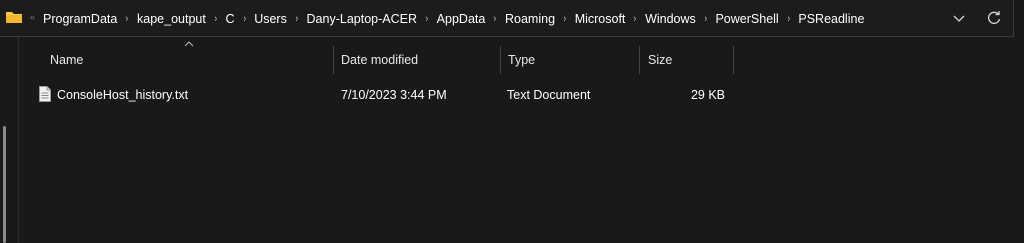  Describe the element at coordinates (230, 19) in the screenshot. I see `breadcrumb-c: C` at that location.